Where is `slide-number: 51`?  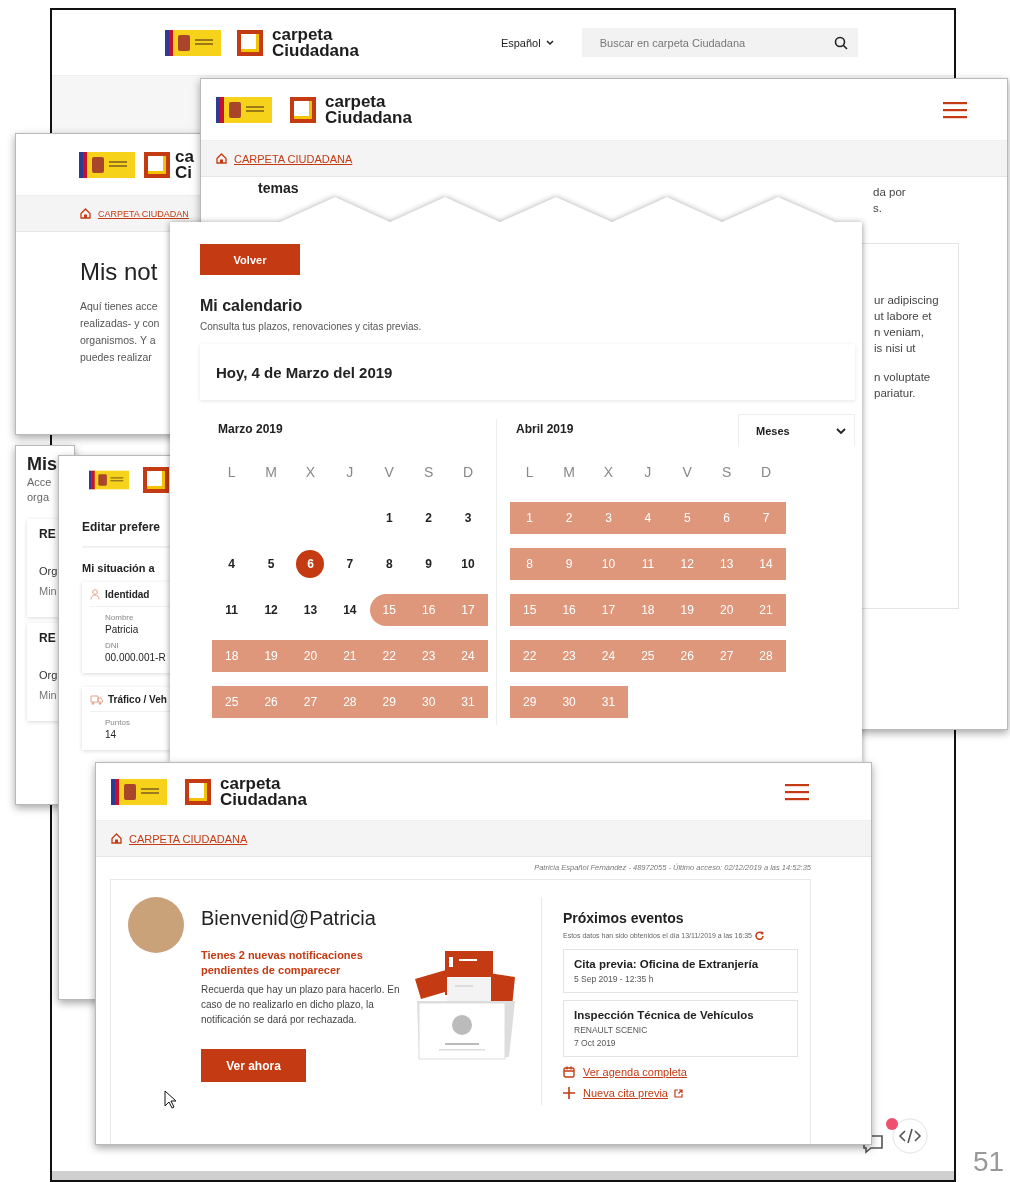 slide-number: 51 is located at coordinates (989, 1162).